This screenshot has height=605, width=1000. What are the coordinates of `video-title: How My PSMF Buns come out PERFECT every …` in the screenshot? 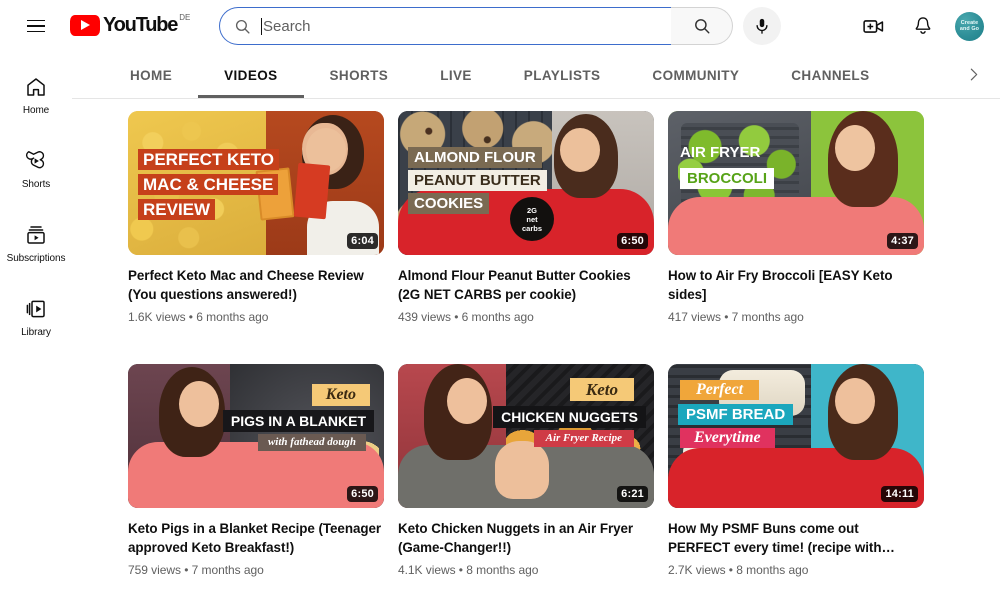 It's located at (796, 538).